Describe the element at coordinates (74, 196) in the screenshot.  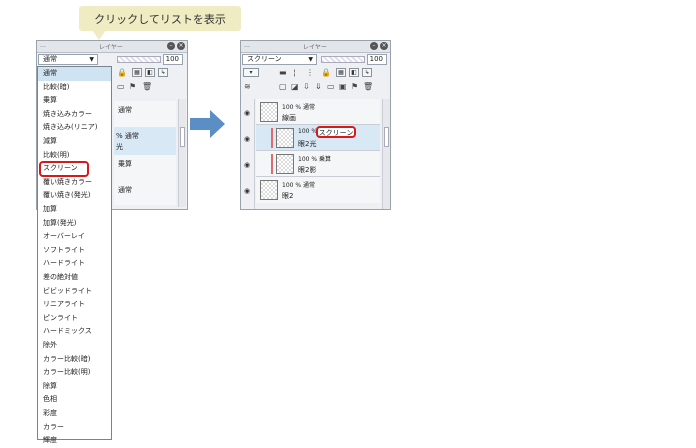
I see `dropdown-item: 覆い焼き(発光)` at that location.